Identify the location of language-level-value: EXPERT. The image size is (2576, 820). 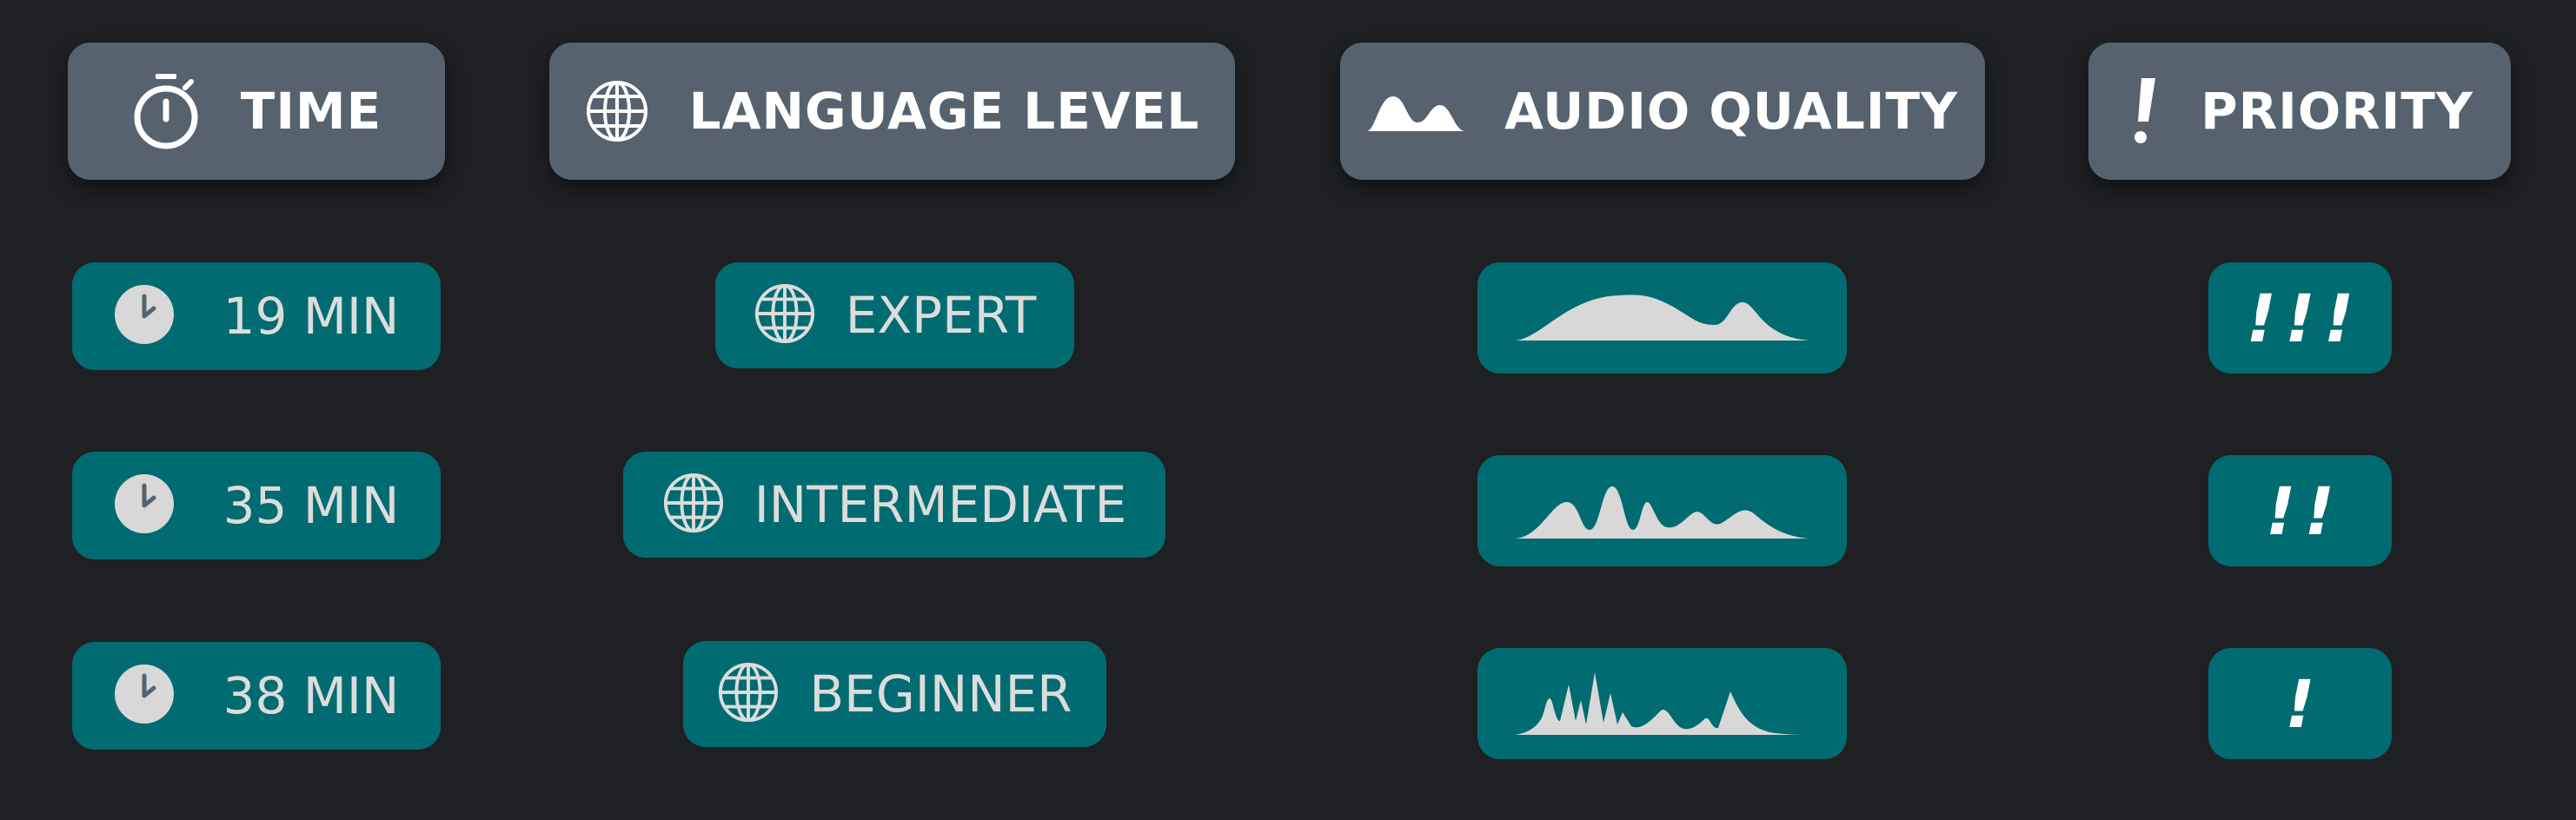
(941, 315).